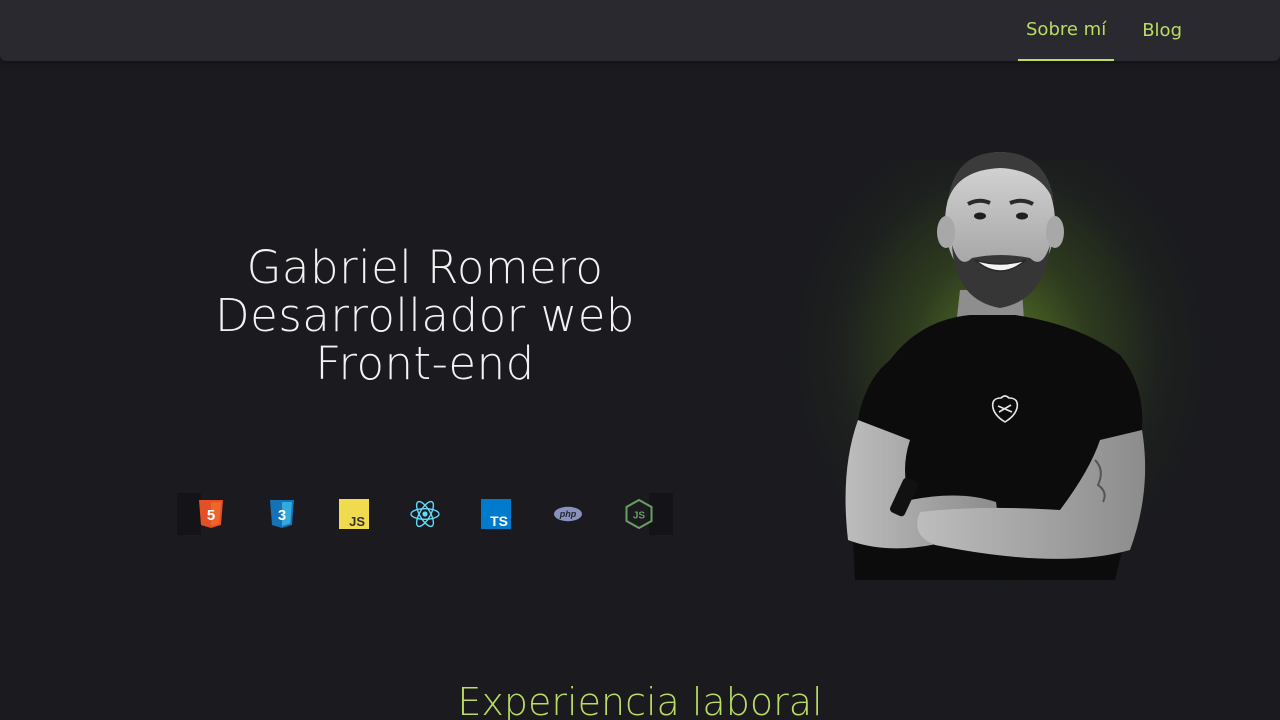  I want to click on nodejs-icon: JS, so click(639, 514).